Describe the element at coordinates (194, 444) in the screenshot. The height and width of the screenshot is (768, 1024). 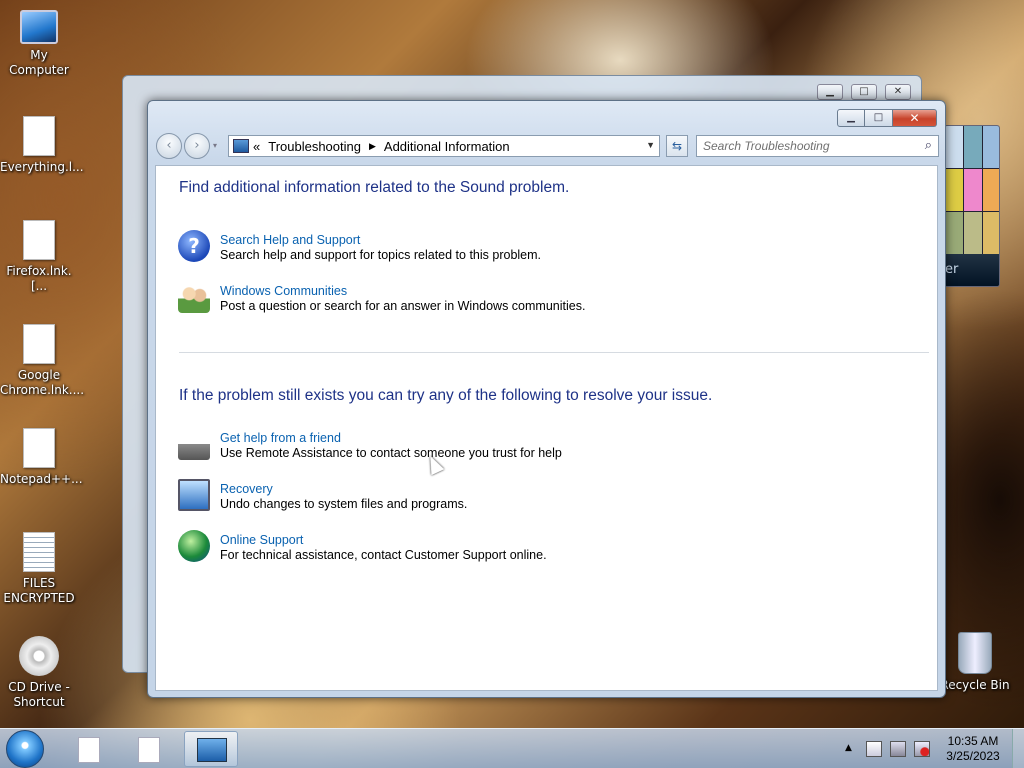
I see `handshake-icon` at that location.